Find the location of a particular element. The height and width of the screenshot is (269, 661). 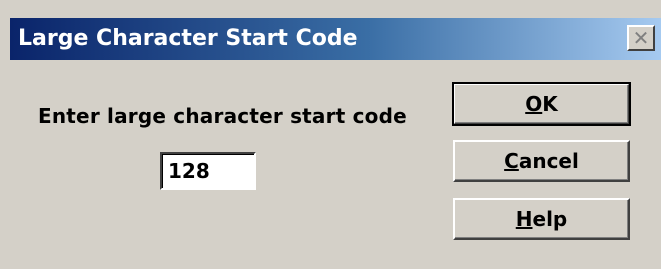

dialog-title: Large Character Start Code is located at coordinates (188, 38).